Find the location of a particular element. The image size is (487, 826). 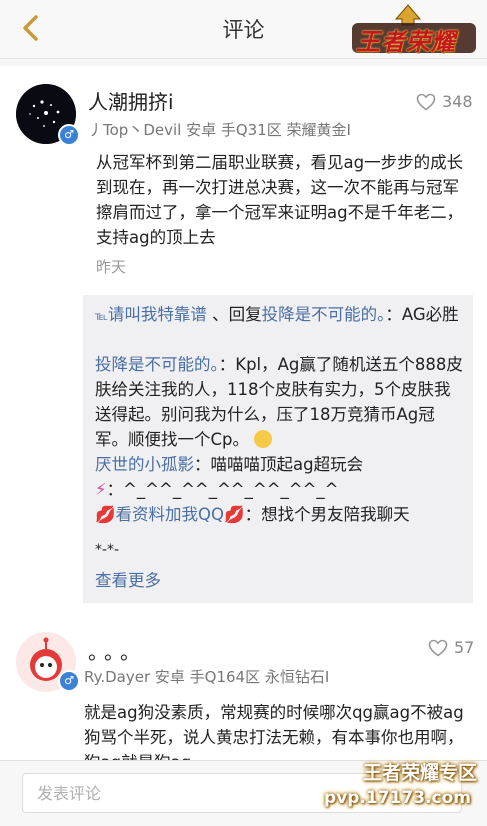

reply-target: 投降是不可能的。 is located at coordinates (324, 314).